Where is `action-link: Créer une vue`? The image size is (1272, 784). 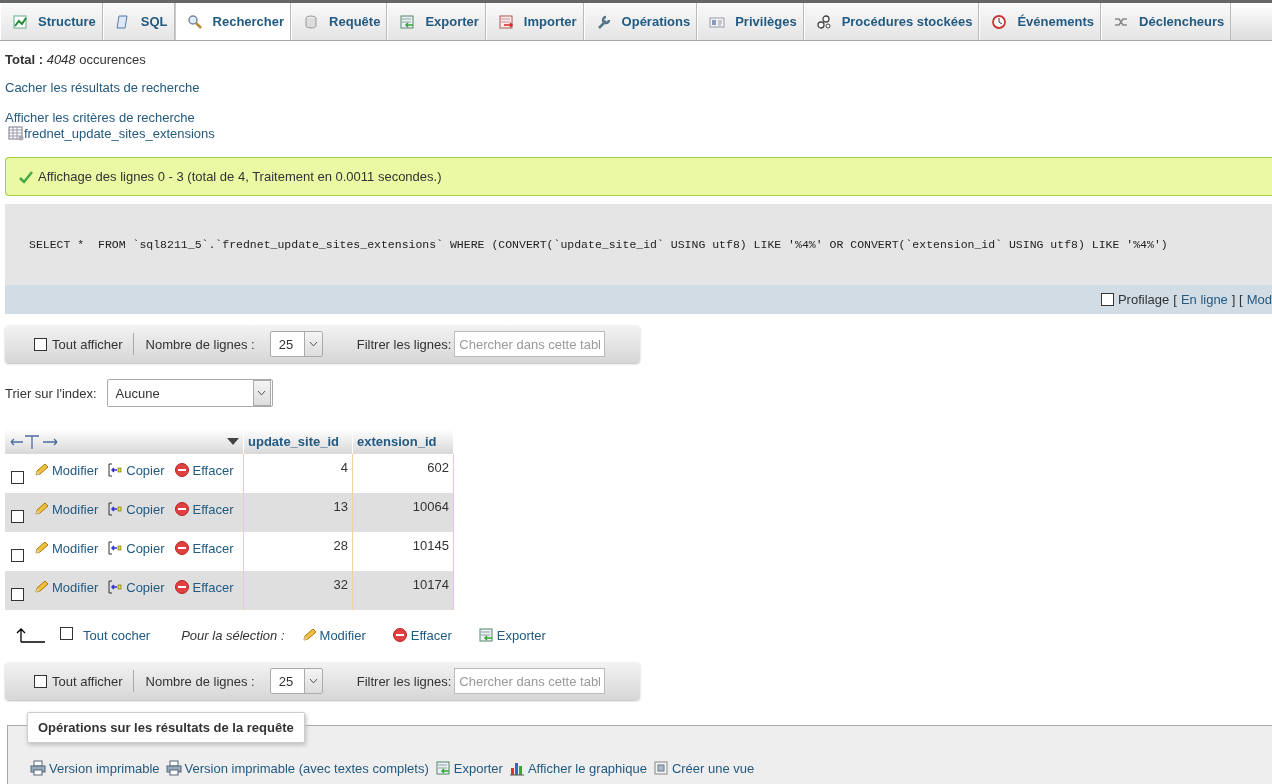
action-link: Créer une vue is located at coordinates (703, 768).